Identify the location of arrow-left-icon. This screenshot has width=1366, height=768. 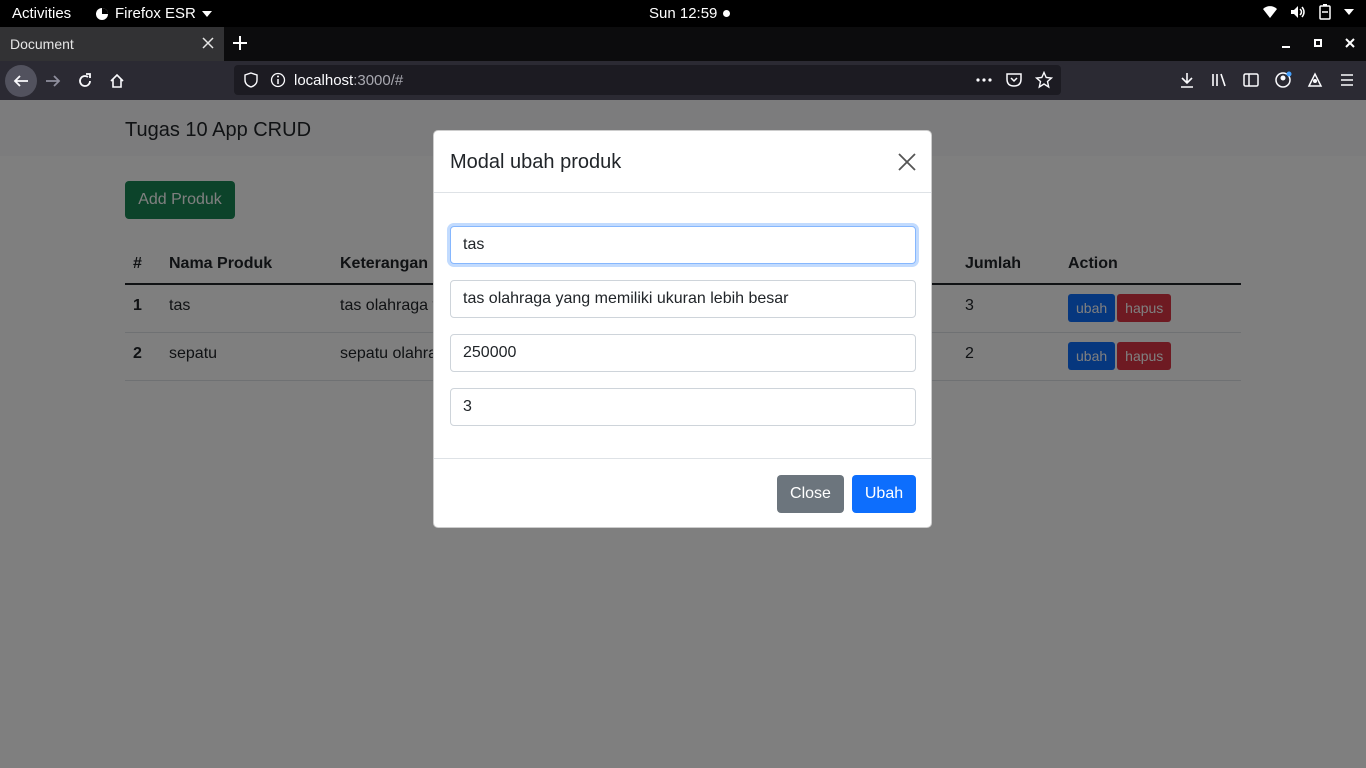
(20, 81).